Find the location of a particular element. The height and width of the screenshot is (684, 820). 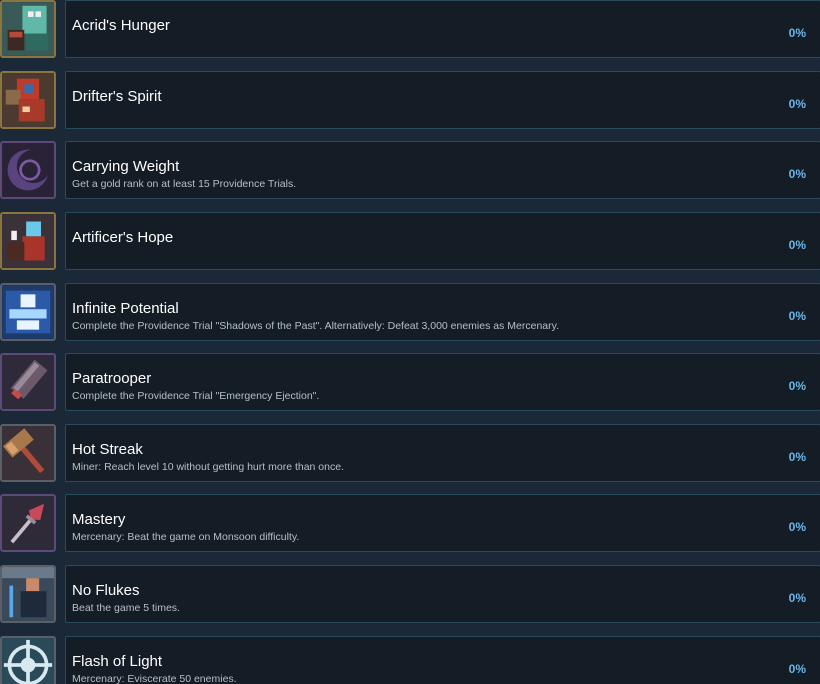

achievement-title: Artificer's Hope is located at coordinates (123, 237).